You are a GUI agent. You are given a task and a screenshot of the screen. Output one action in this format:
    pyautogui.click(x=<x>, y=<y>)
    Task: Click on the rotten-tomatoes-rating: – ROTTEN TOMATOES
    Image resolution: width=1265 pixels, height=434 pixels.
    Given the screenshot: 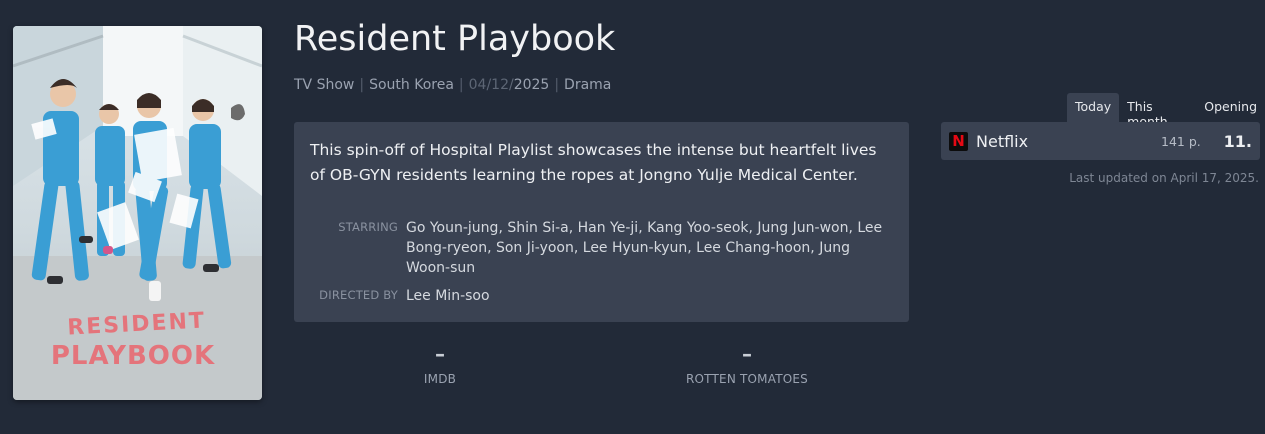 What is the action you would take?
    pyautogui.click(x=747, y=365)
    